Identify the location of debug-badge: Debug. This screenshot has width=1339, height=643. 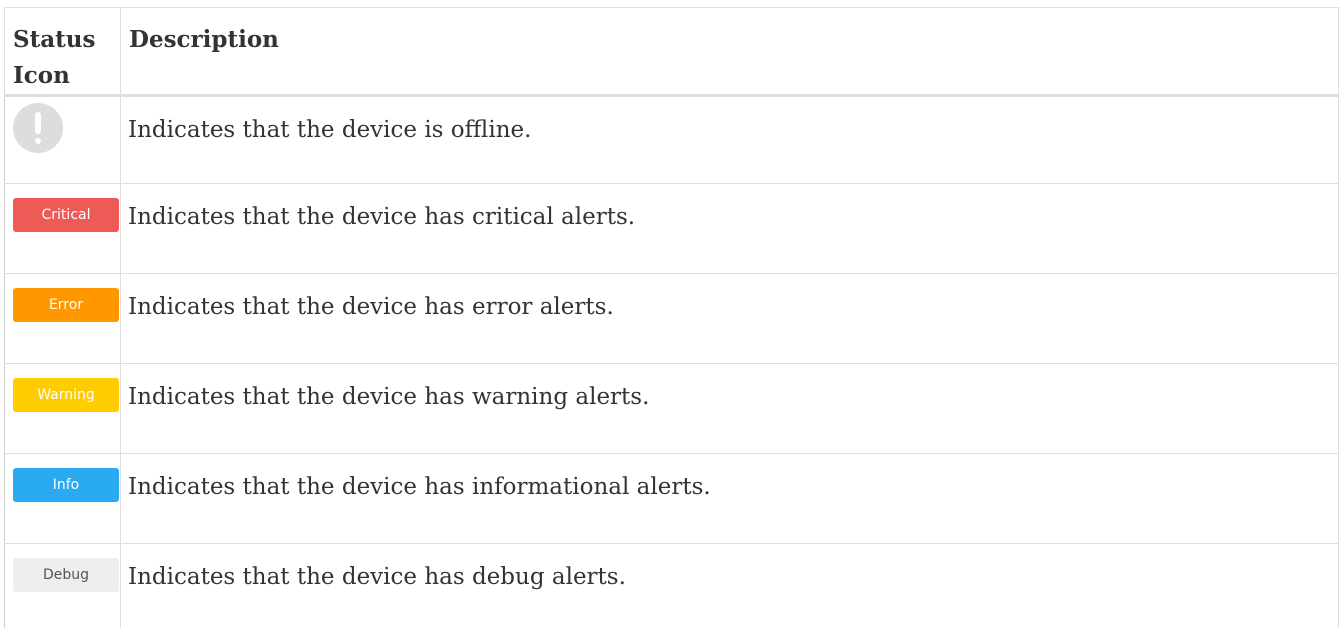
(66, 575).